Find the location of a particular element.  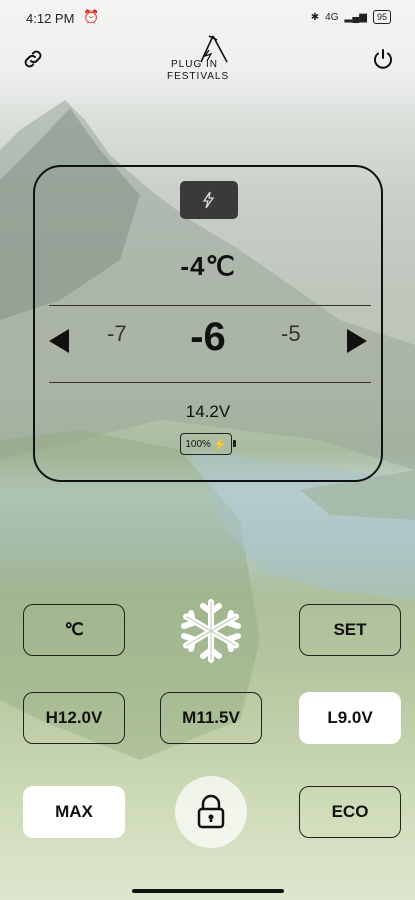

snowflake-icon is located at coordinates (211, 631).